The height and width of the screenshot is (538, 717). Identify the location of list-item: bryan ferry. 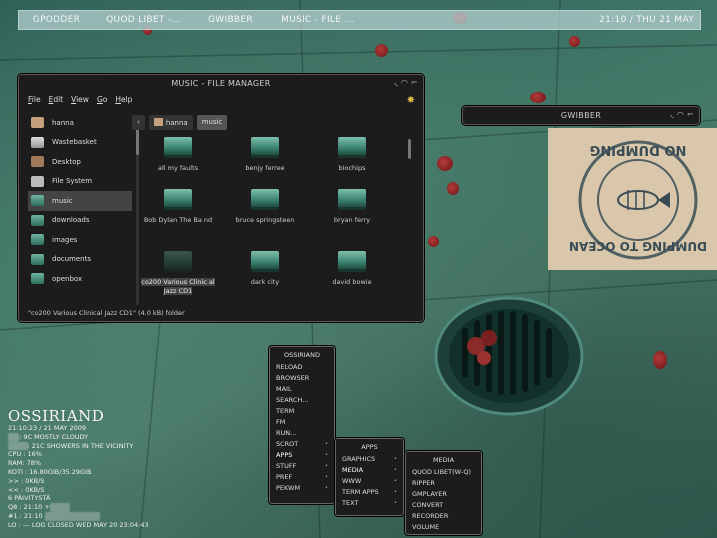
(352, 207).